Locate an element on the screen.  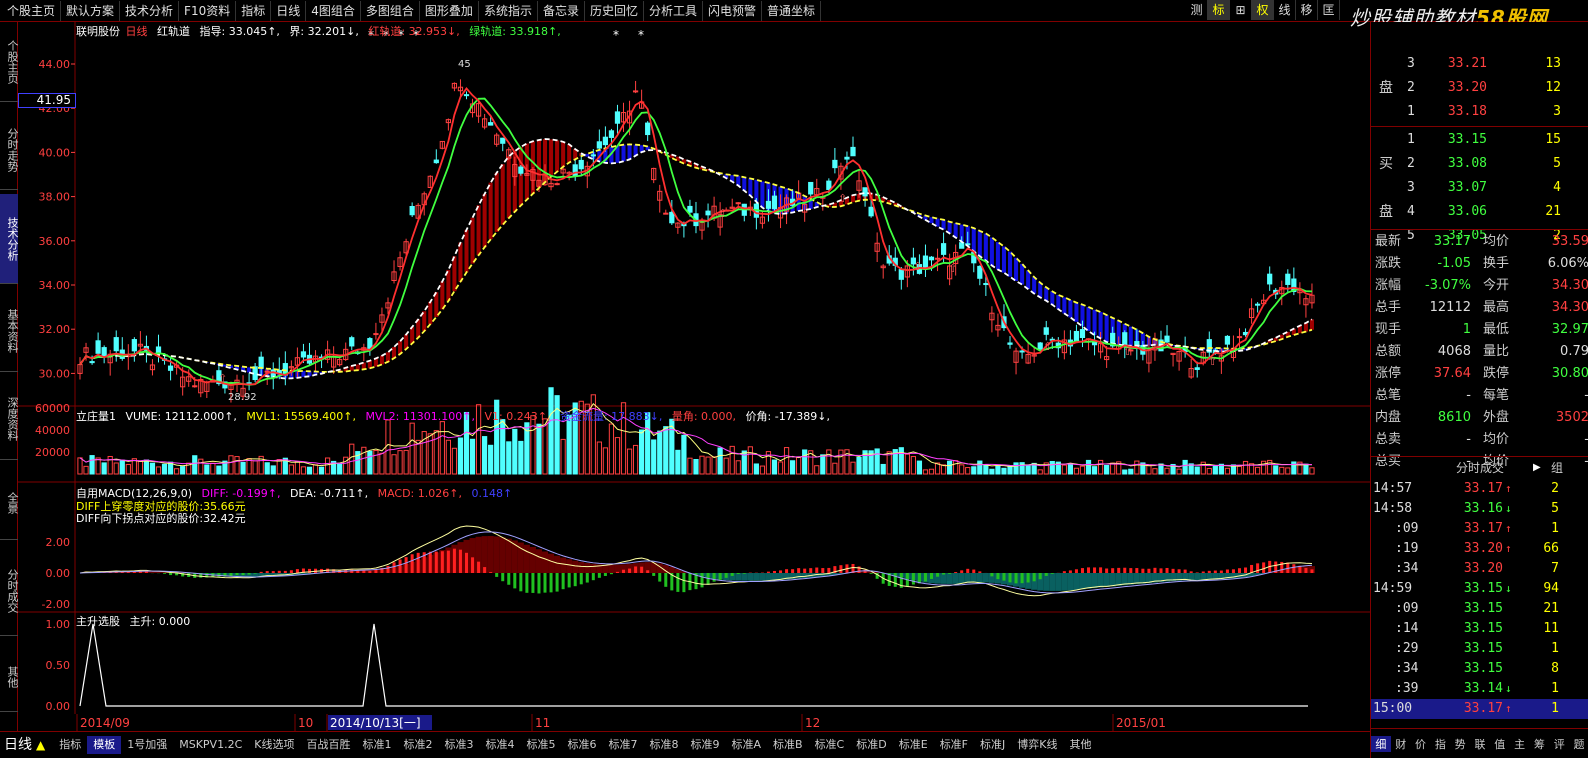
bottom-tab-15: 标准A is located at coordinates (746, 745).